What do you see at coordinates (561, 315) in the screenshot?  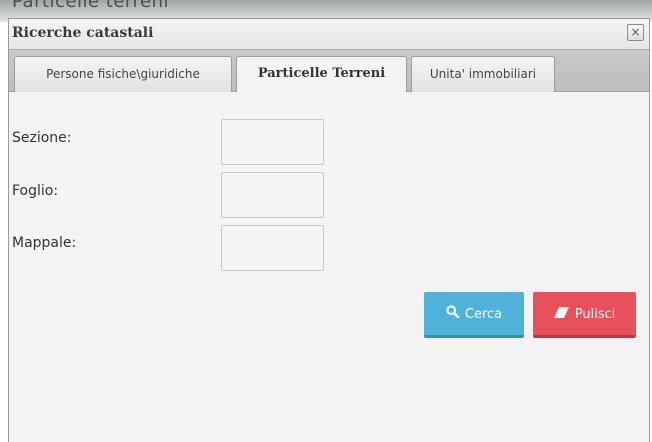 I see `eraser-icon` at bounding box center [561, 315].